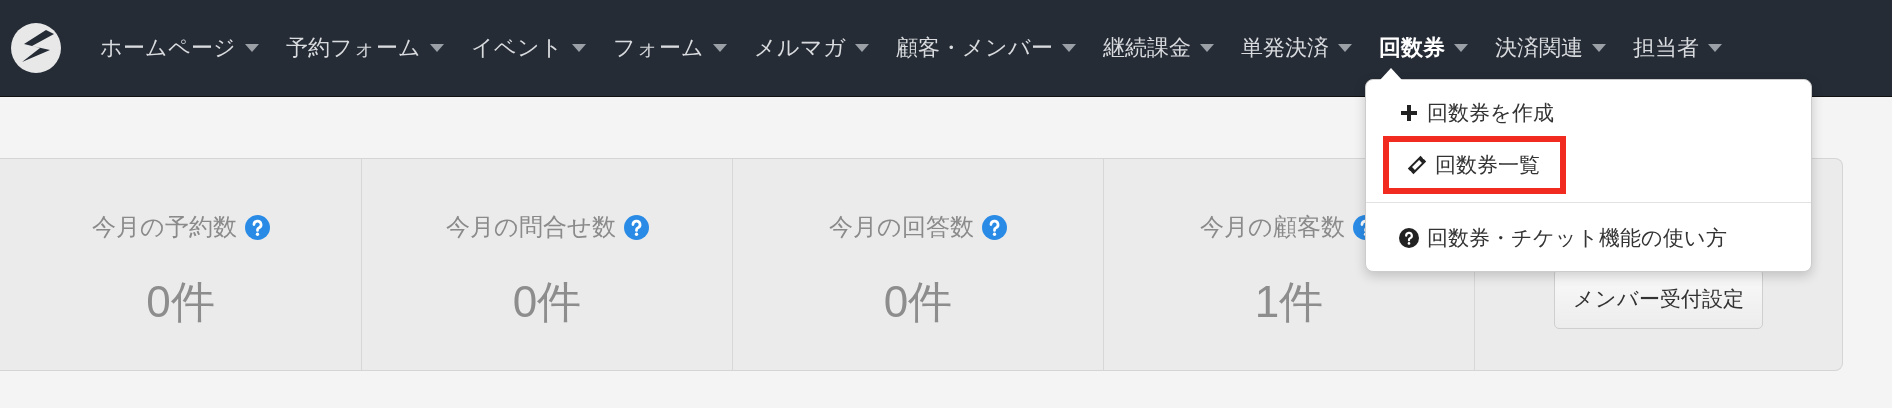 The image size is (1892, 408). Describe the element at coordinates (1474, 165) in the screenshot. I see `dropdown-item: 回数券一覧` at that location.